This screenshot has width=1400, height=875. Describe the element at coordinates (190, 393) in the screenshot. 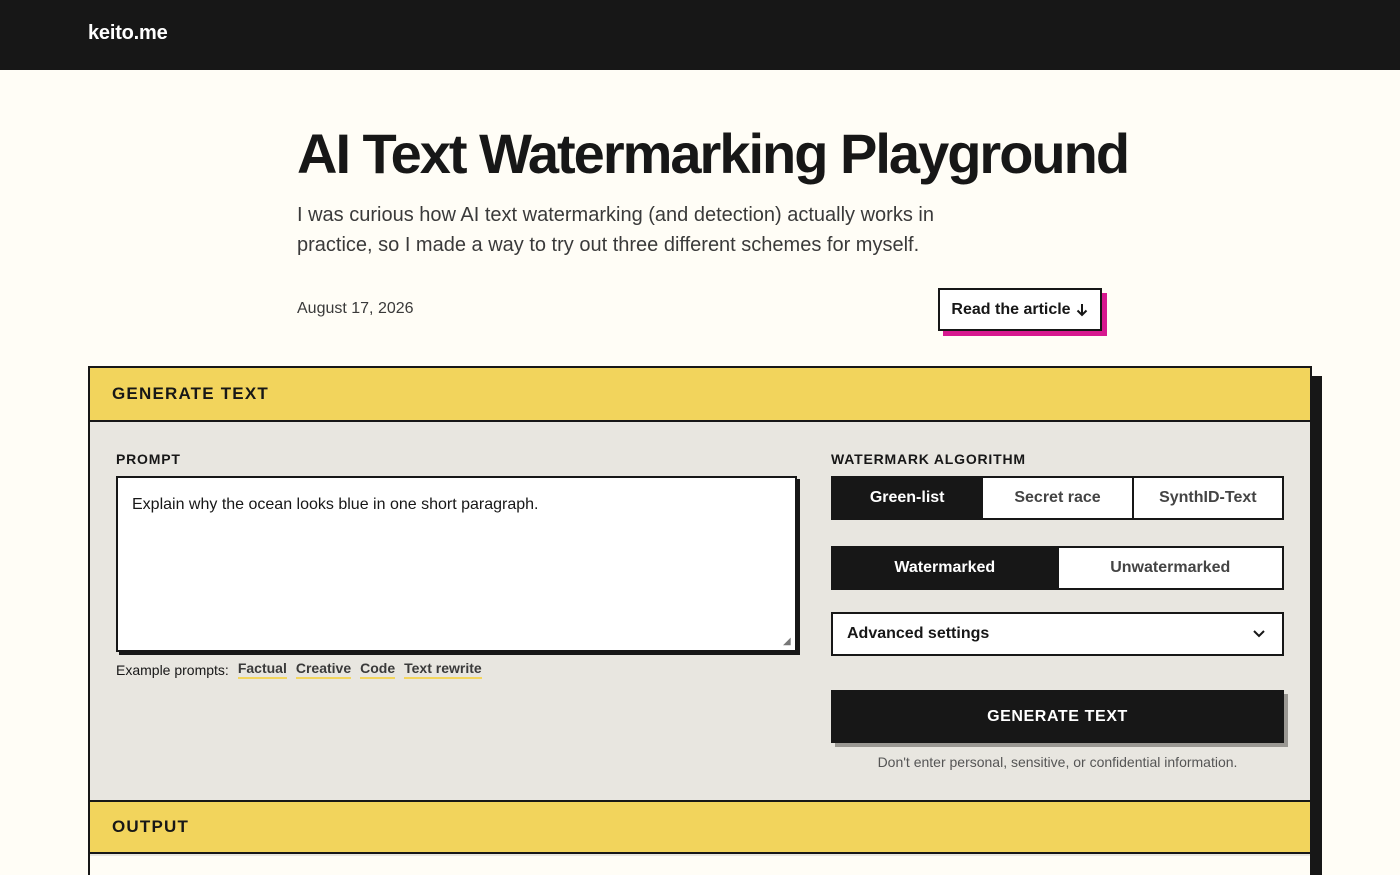

I see `generate-section-title: GENERATE TEXT` at that location.